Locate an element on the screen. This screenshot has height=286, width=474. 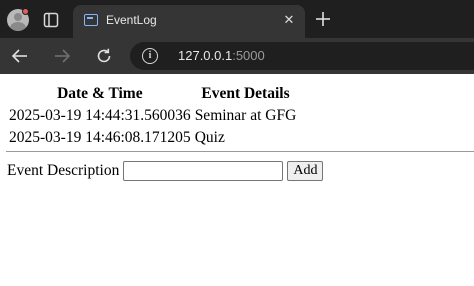
avatar-head is located at coordinates (18, 17).